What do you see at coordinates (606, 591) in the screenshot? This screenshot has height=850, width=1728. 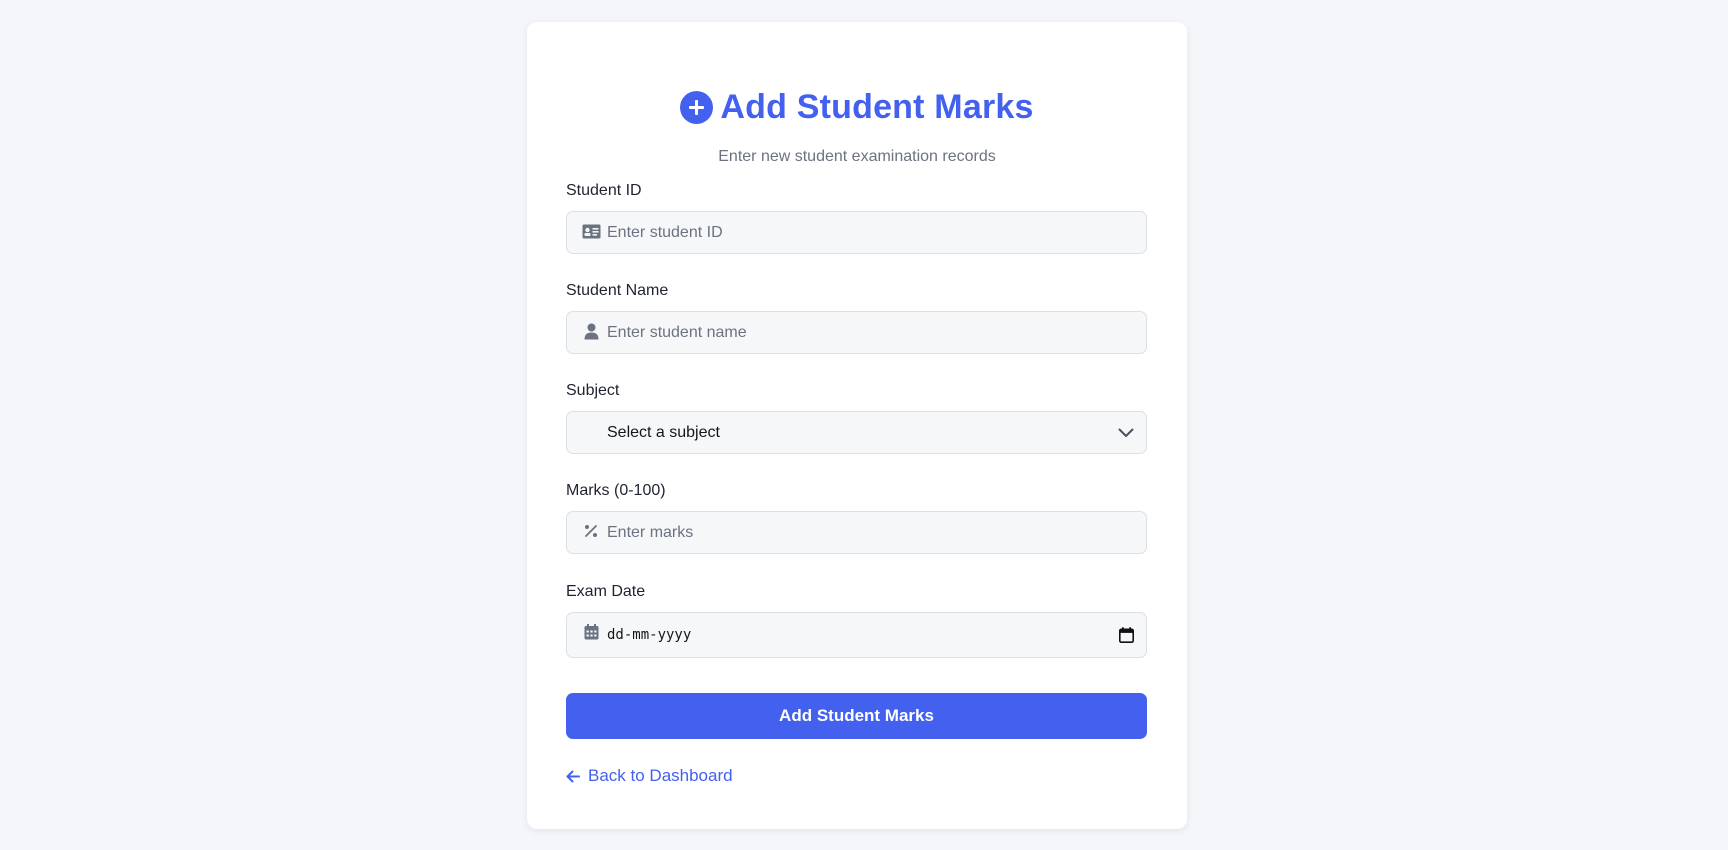 I see `exam-date-label: Exam Date` at bounding box center [606, 591].